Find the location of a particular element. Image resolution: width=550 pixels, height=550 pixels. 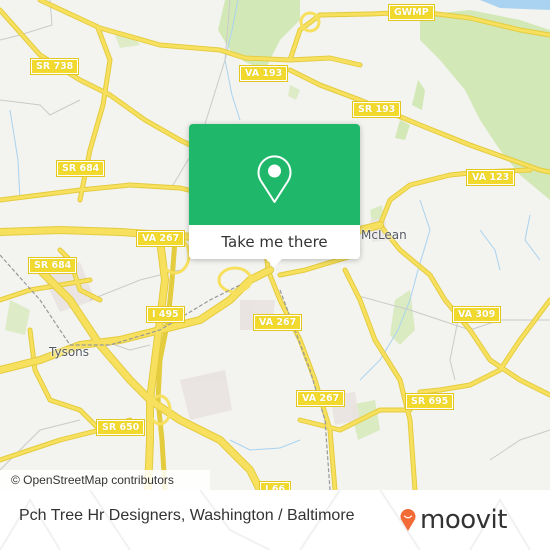

location-popup: Take me there is located at coordinates (274, 195).